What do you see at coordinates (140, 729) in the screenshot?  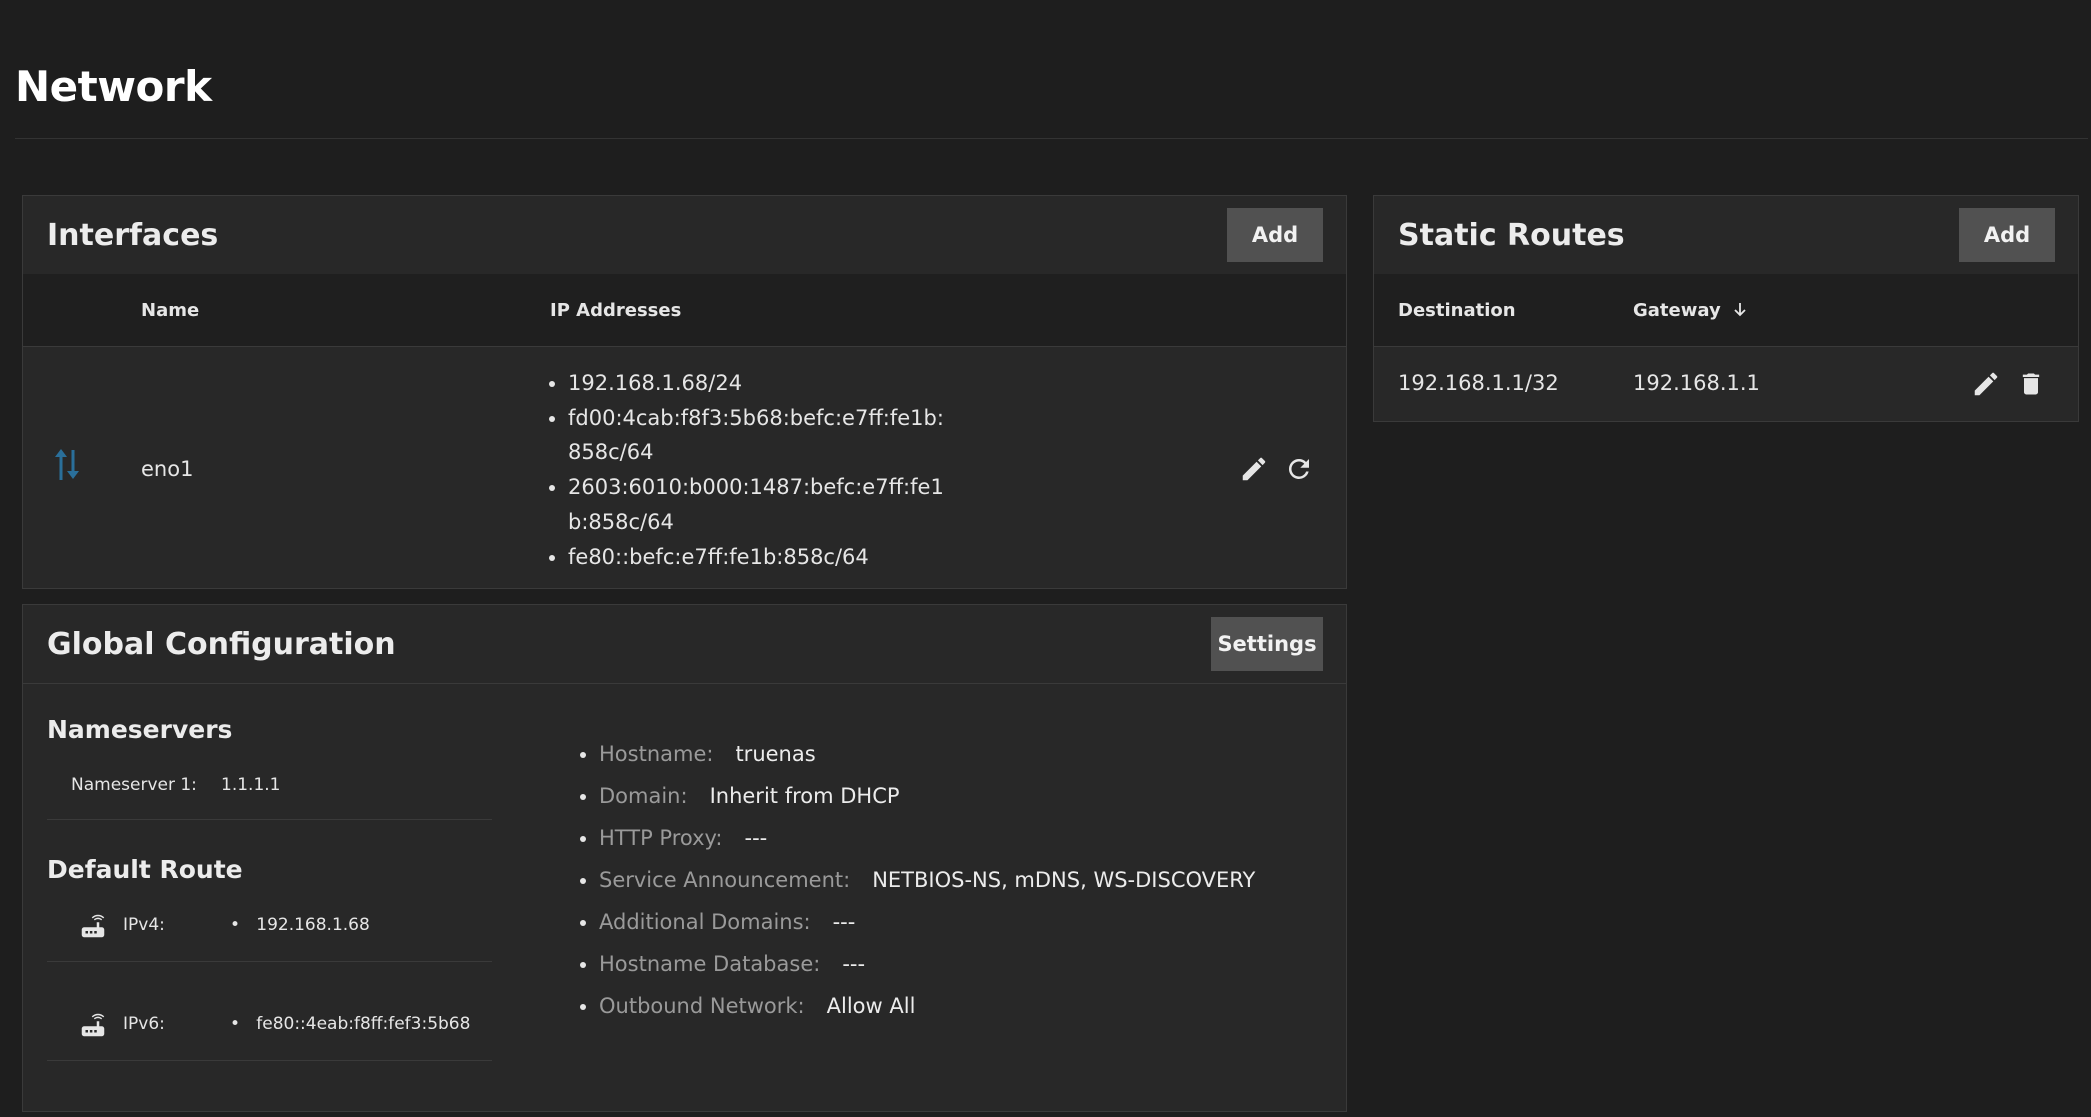 I see `nameservers-title: Nameservers` at bounding box center [140, 729].